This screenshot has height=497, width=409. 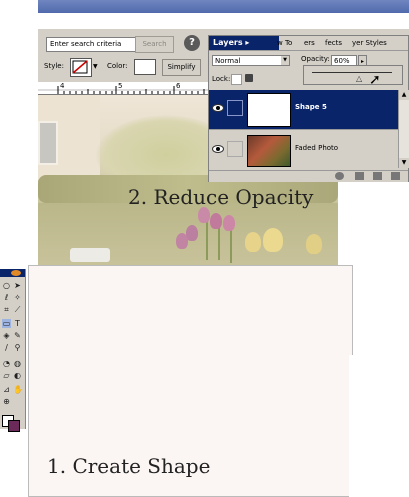 What do you see at coordinates (17, 309) in the screenshot?
I see `slice-tool-icon: ⟋` at bounding box center [17, 309].